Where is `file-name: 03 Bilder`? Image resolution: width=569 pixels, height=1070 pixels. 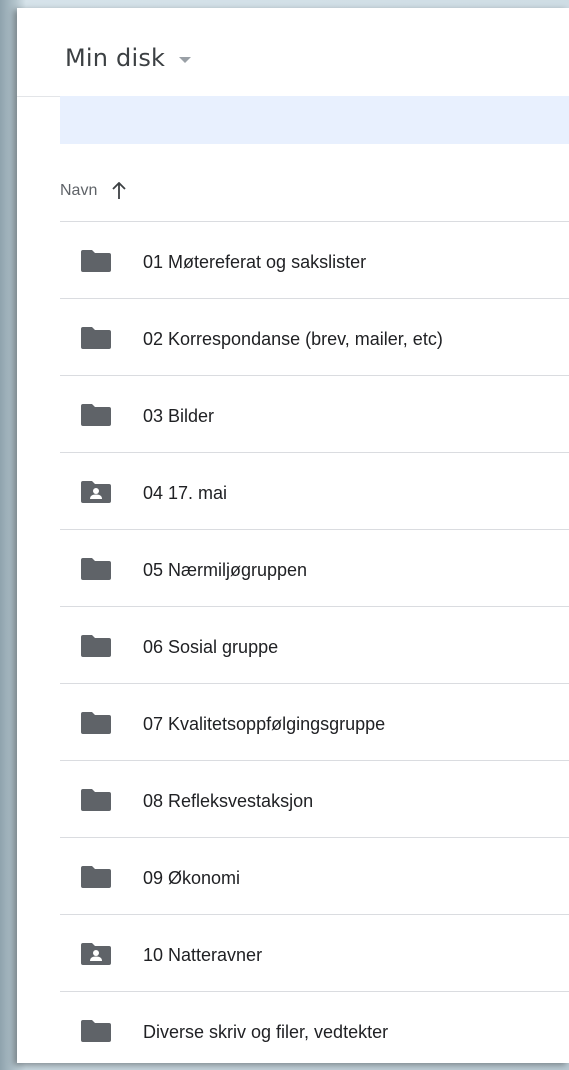
file-name: 03 Bilder is located at coordinates (179, 416).